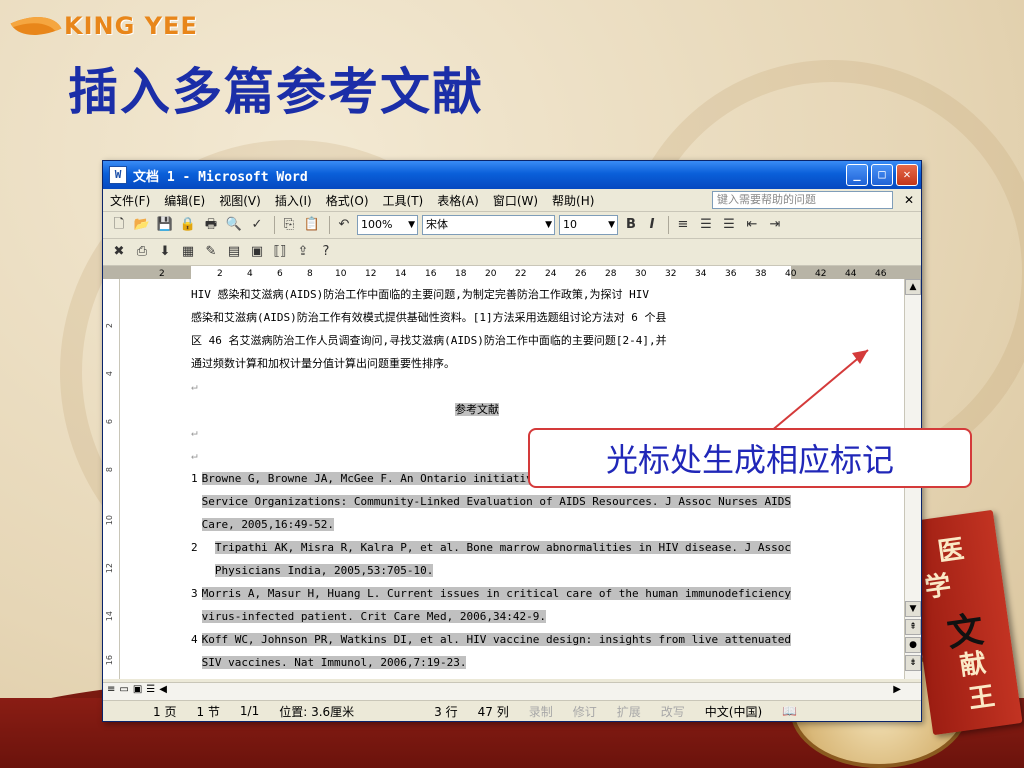 This screenshot has width=1024, height=768. What do you see at coordinates (371, 274) in the screenshot?
I see `ruler-tick: 12` at bounding box center [371, 274].